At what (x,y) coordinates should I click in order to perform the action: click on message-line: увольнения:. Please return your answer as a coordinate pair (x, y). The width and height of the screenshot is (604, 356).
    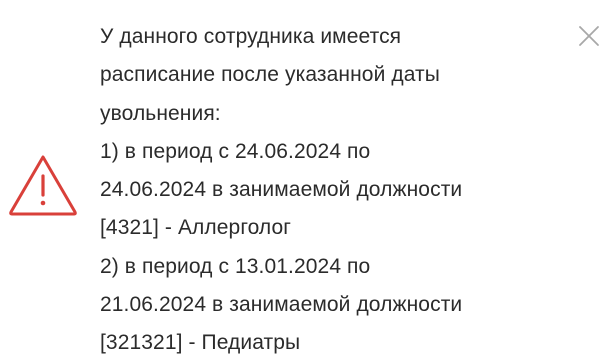
    Looking at the image, I should click on (160, 113).